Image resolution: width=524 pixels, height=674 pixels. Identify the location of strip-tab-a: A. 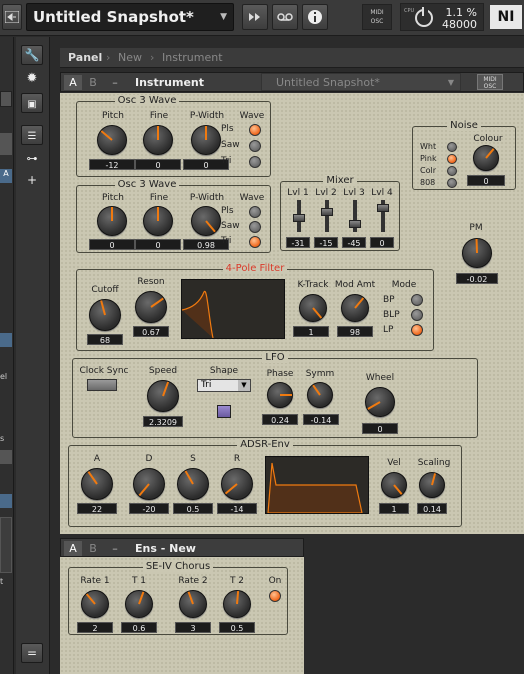
(6, 176).